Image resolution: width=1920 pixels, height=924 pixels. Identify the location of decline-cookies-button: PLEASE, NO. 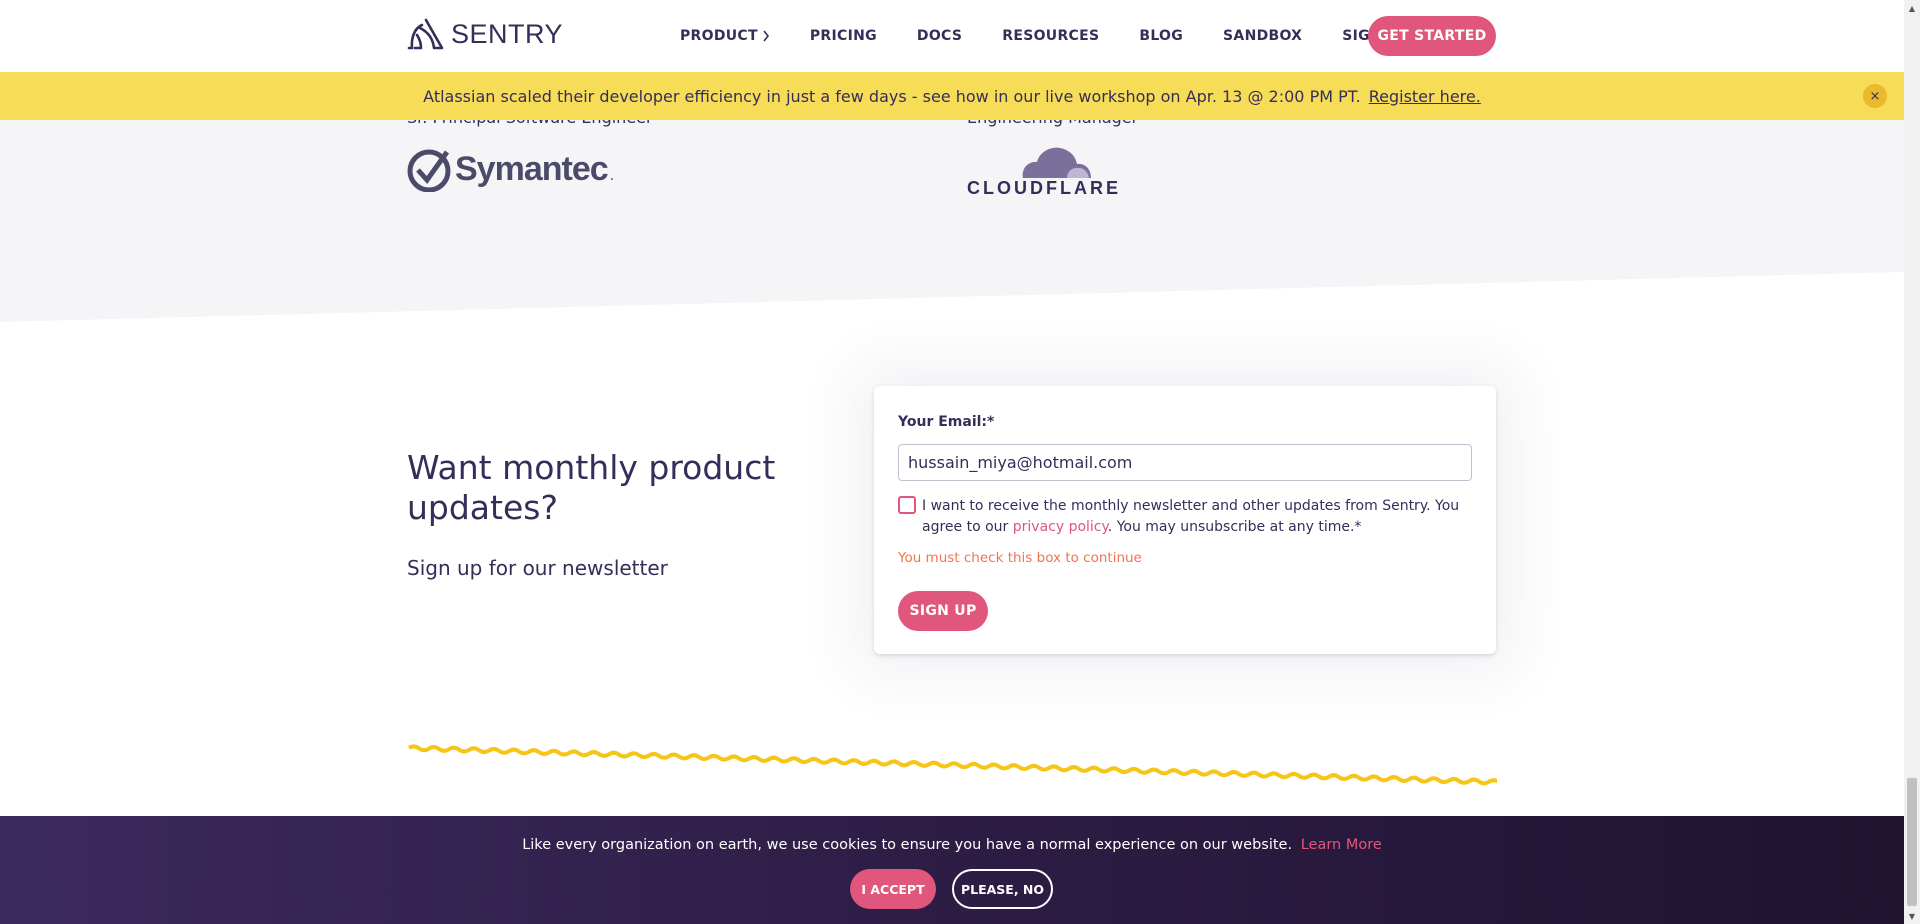
(1002, 889).